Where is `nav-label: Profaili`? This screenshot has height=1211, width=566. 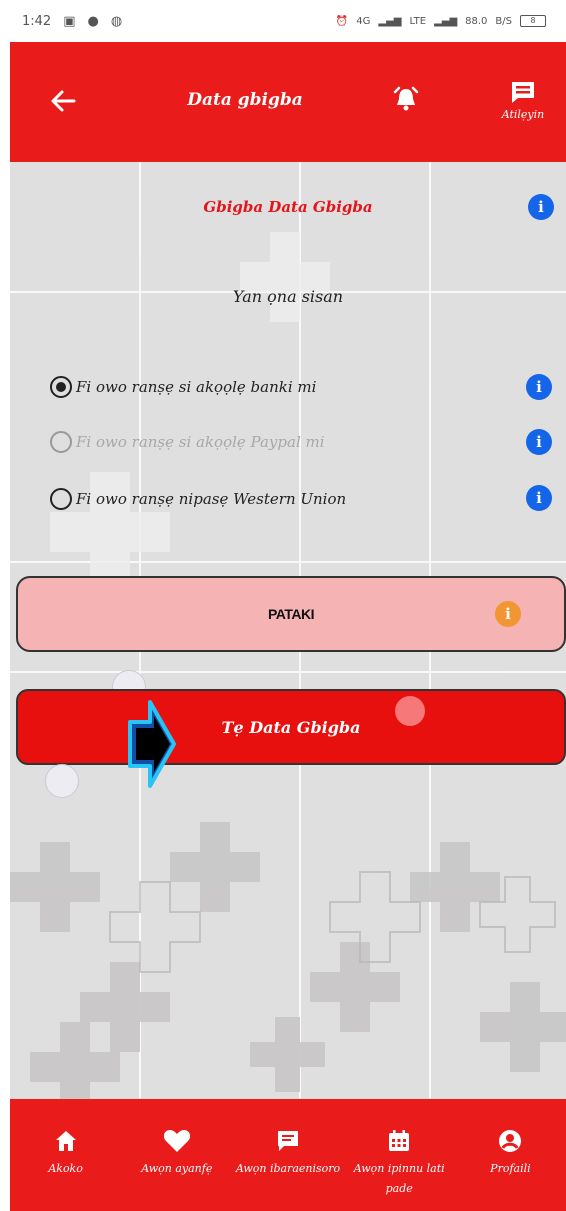
nav-label: Profaili is located at coordinates (510, 1168).